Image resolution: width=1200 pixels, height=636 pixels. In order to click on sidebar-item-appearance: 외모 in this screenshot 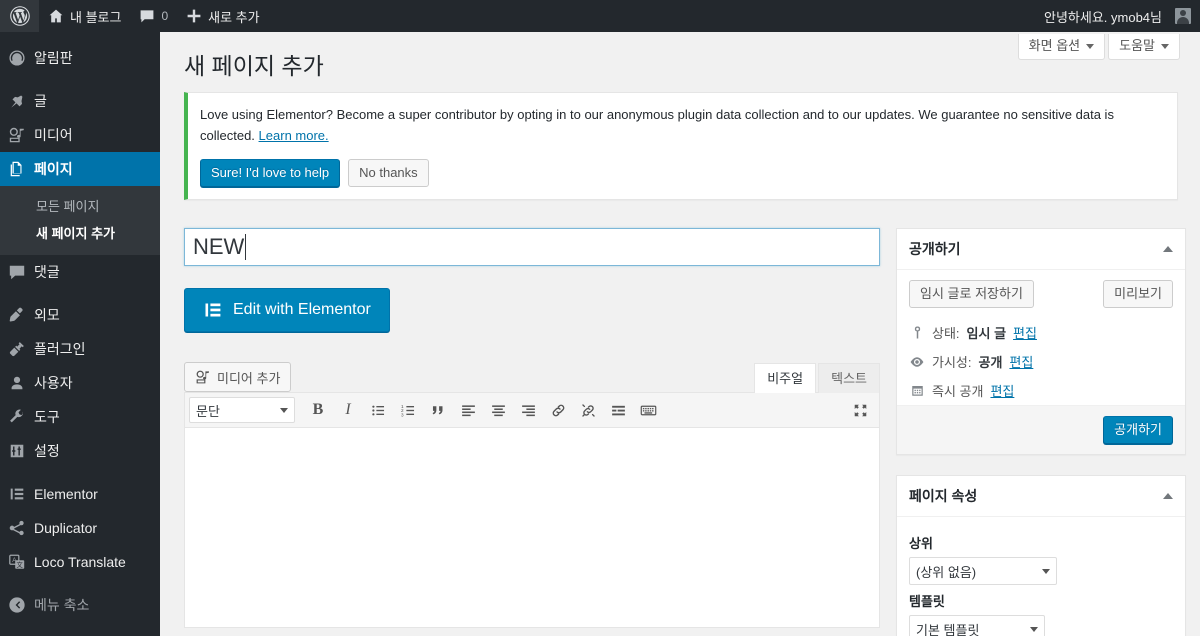, I will do `click(80, 315)`.